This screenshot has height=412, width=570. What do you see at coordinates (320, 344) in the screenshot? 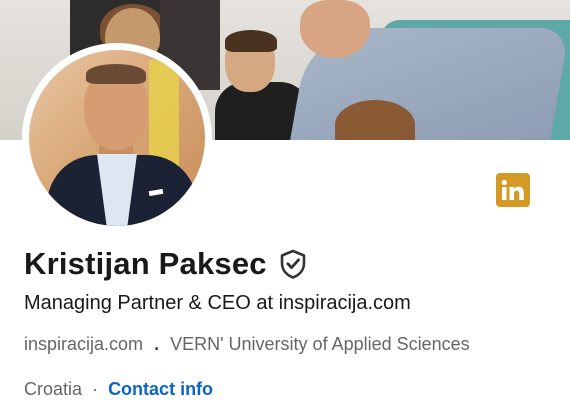
I see `education-school: VERN' University of Applied Sciences` at bounding box center [320, 344].